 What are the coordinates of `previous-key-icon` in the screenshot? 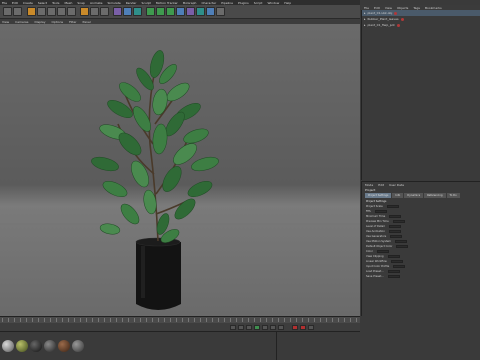 It's located at (241, 327).